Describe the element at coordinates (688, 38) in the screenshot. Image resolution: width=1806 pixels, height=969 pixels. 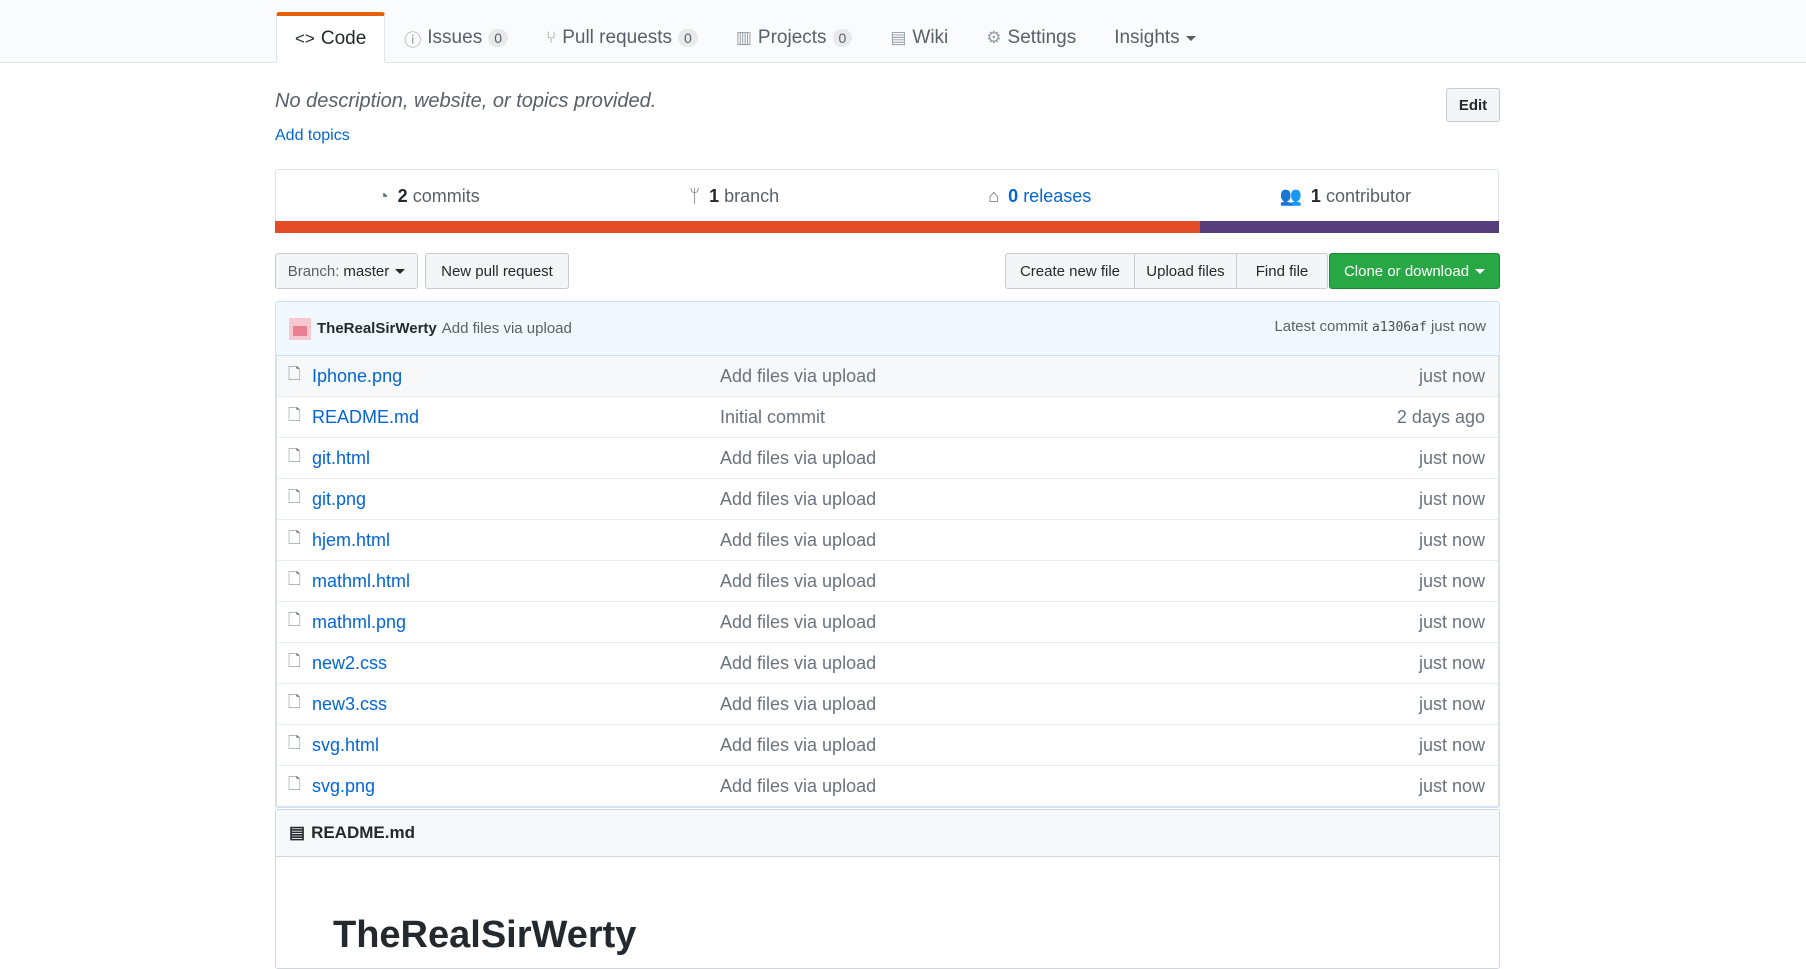
I see `pull-requests-counter: 0` at that location.